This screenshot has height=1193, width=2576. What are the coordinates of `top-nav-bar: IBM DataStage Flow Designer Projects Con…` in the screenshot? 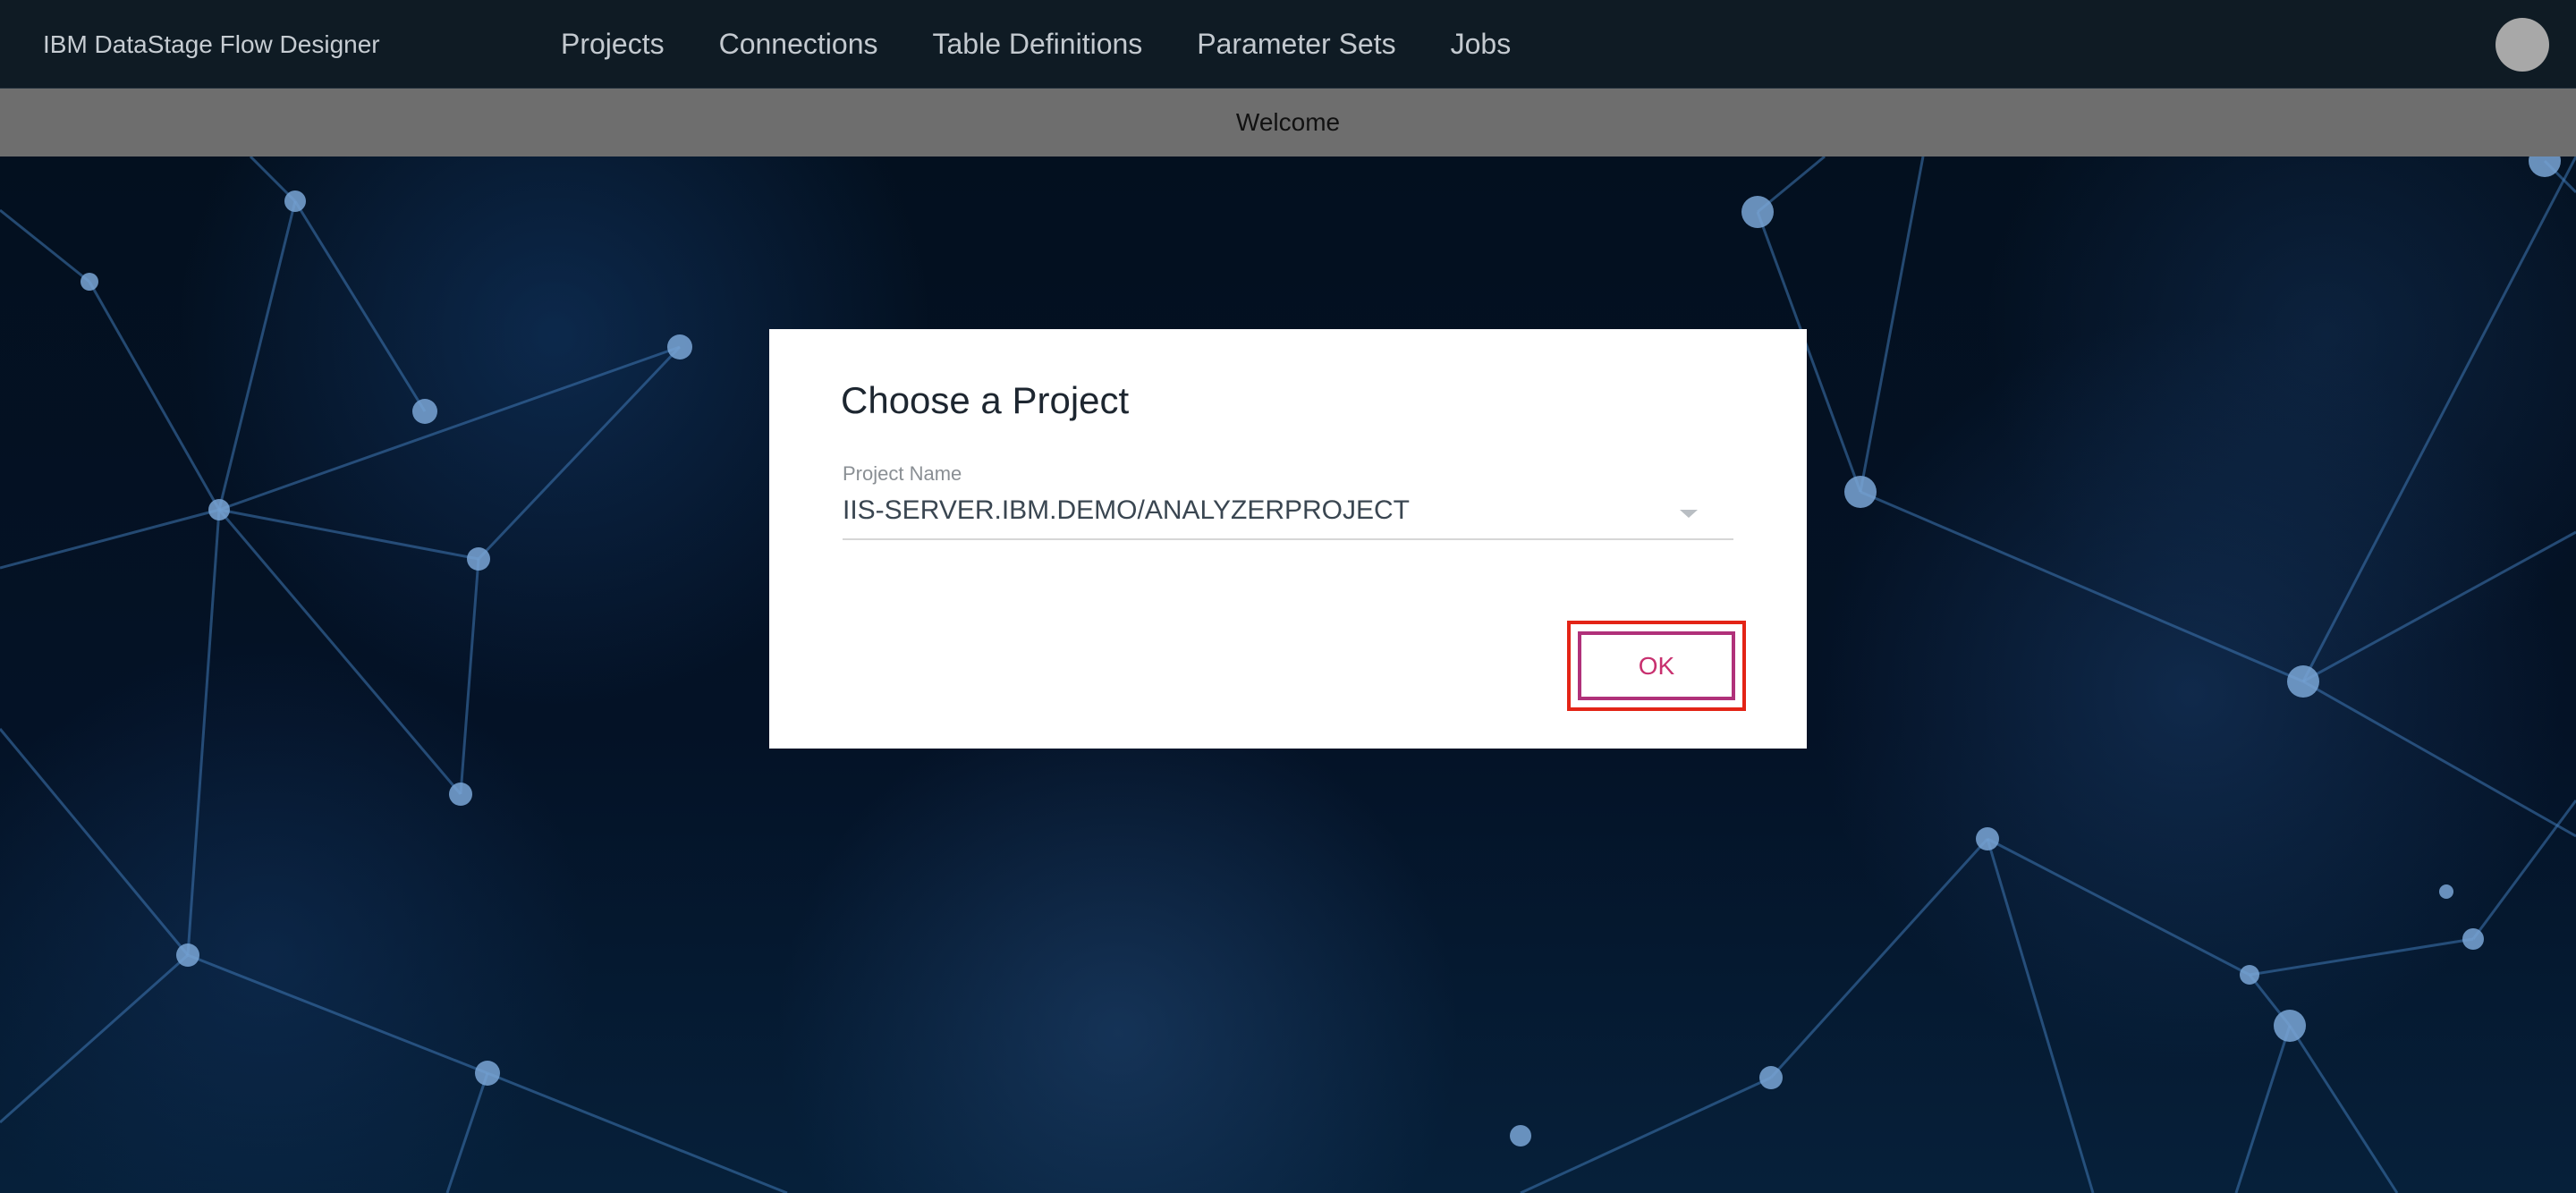 It's located at (1288, 45).